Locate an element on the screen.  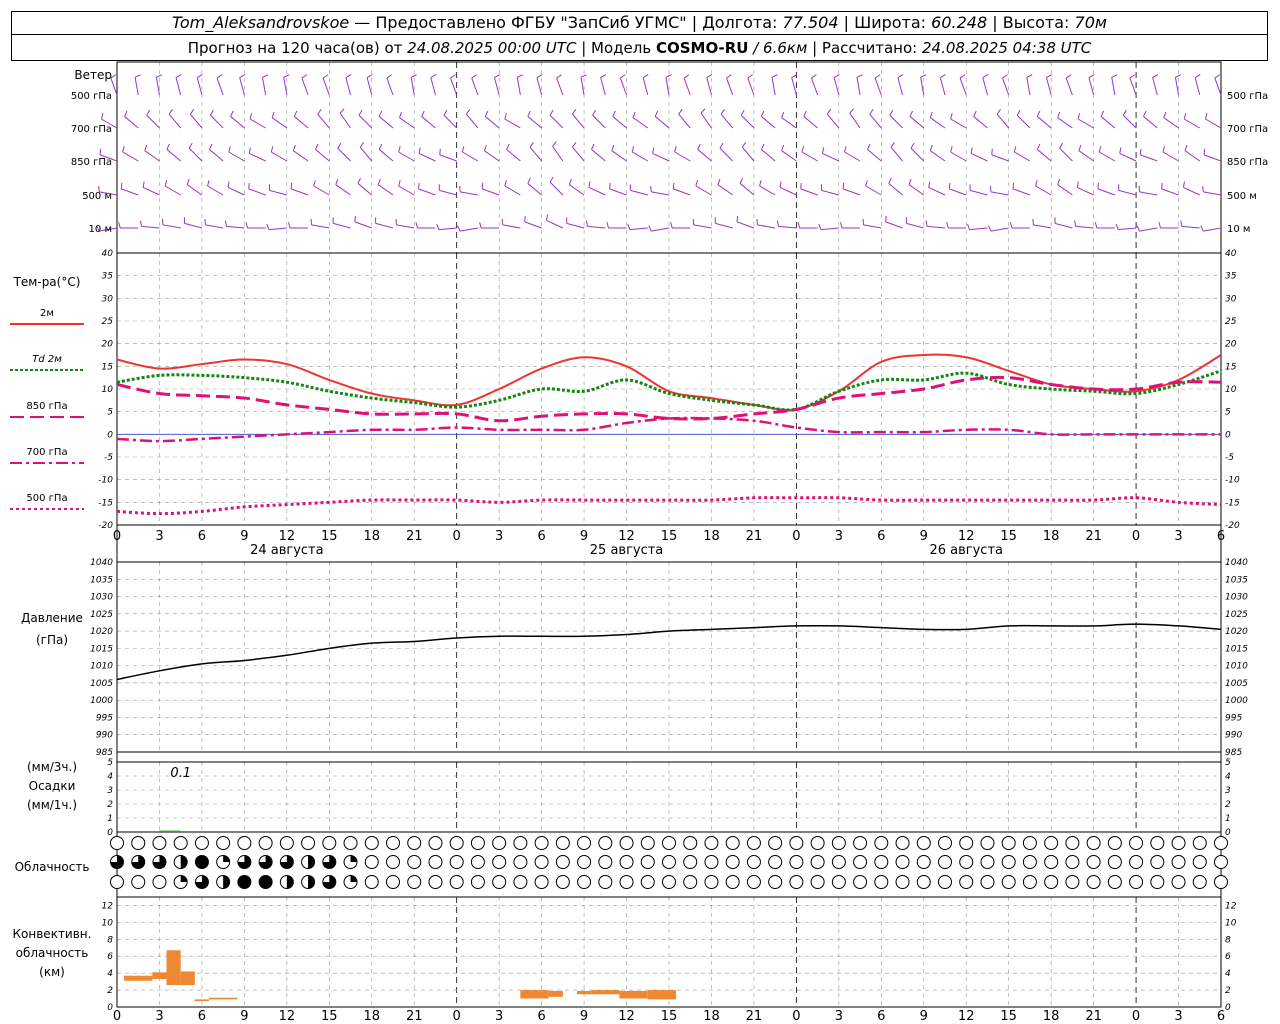
day-label: 24 августа is located at coordinates (287, 550).